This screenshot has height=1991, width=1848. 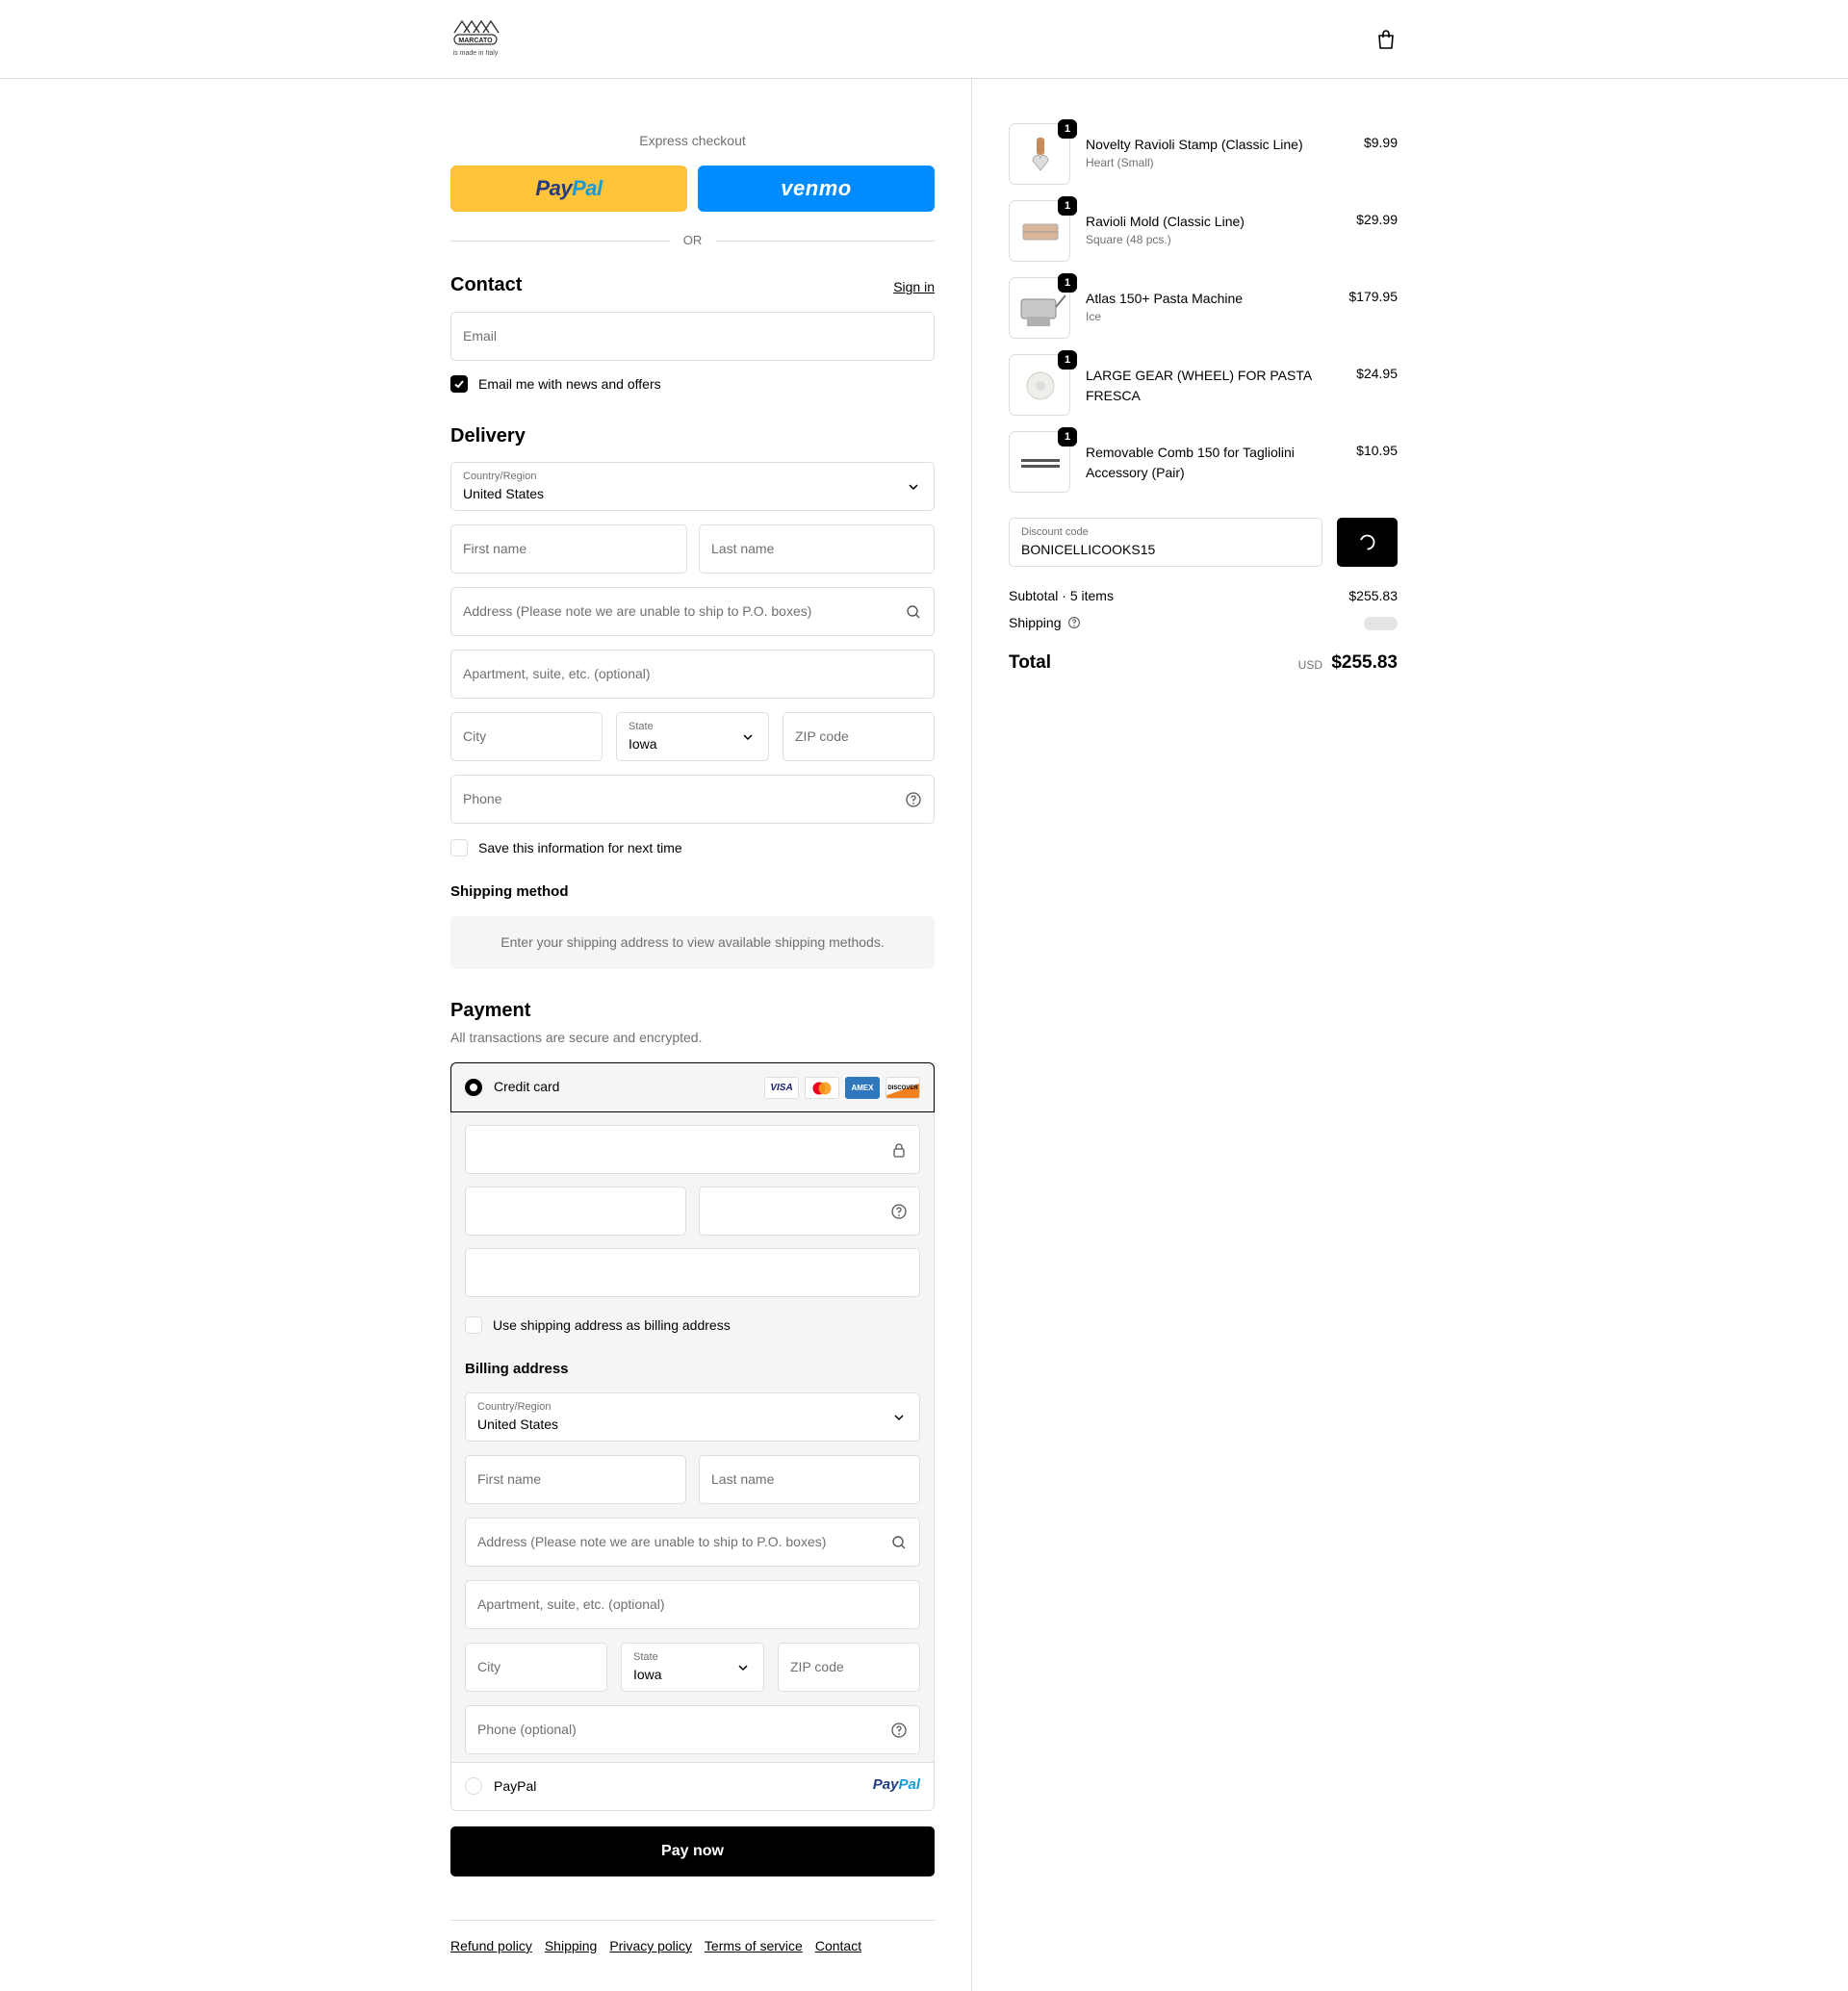 I want to click on paypal-logo: PayPal, so click(x=569, y=188).